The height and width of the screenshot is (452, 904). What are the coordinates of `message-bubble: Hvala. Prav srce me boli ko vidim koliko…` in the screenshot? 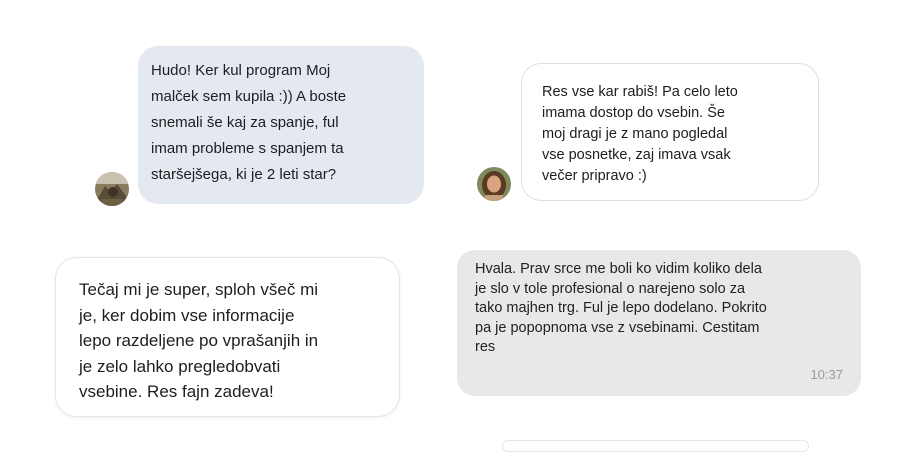 It's located at (659, 323).